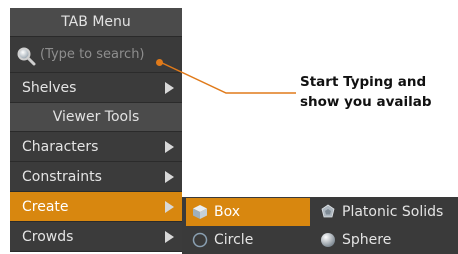 The height and width of the screenshot is (254, 458). What do you see at coordinates (227, 212) in the screenshot?
I see `submenu-item-label: Box` at bounding box center [227, 212].